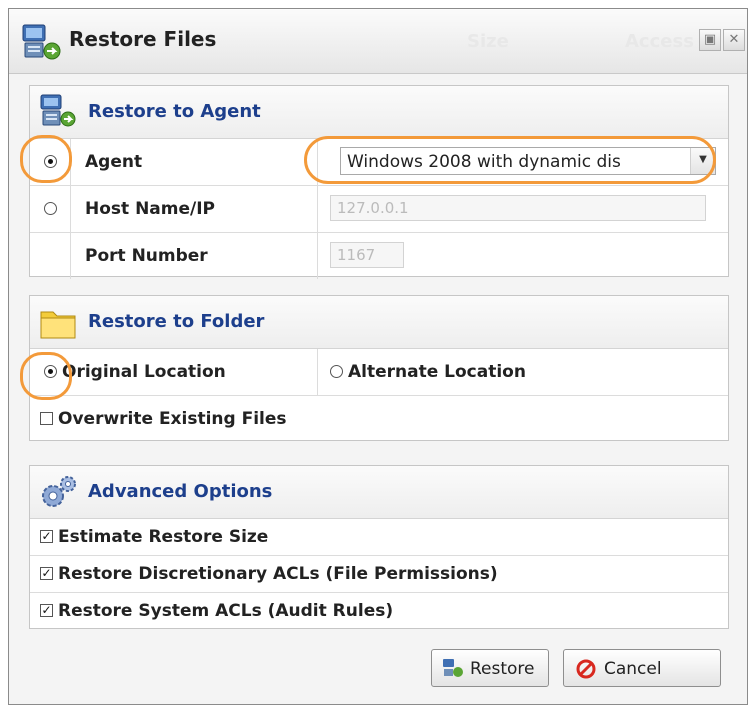  Describe the element at coordinates (146, 256) in the screenshot. I see `port-label: Port Number` at that location.